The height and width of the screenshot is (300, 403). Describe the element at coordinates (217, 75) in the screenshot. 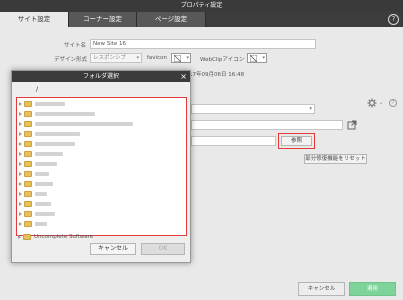

I see `updated-date: 17年09月06日 16:48` at that location.